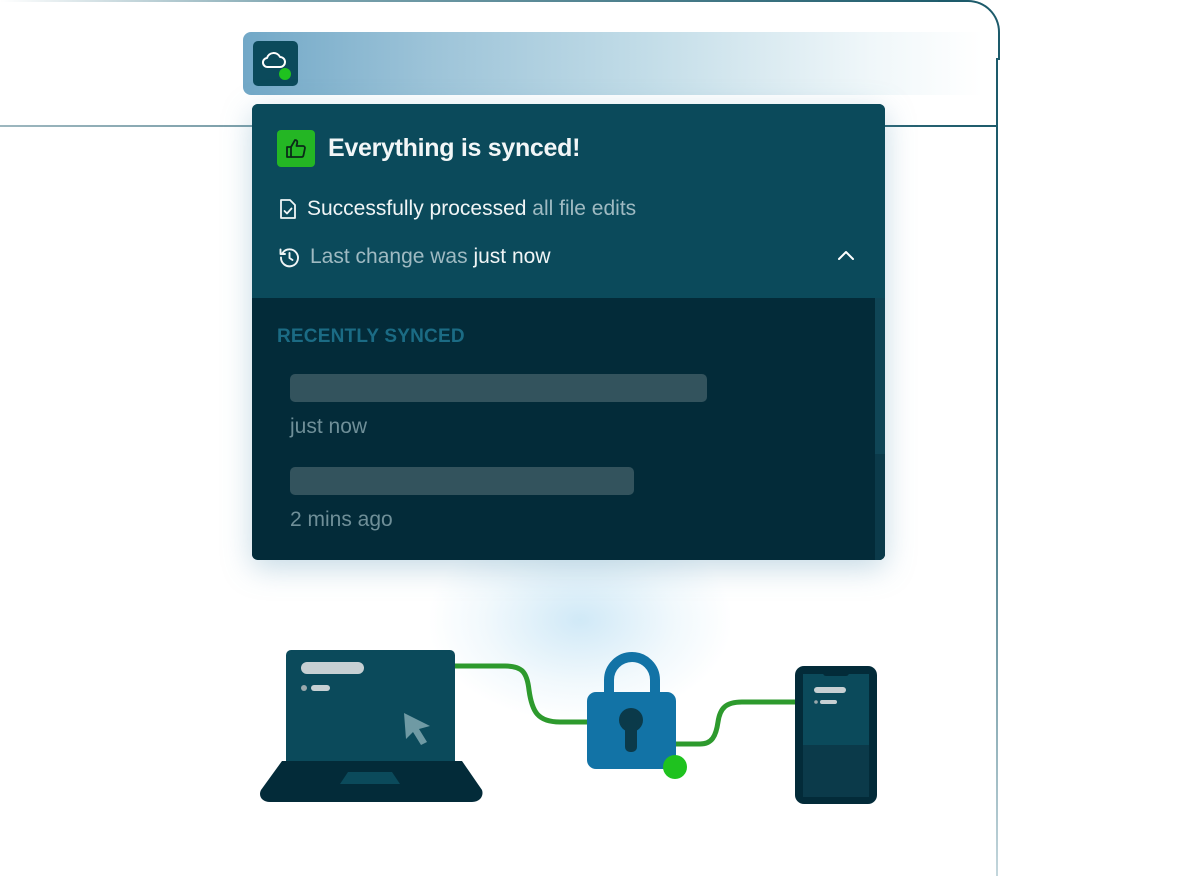  I want to click on window-frame-top, so click(480, 1).